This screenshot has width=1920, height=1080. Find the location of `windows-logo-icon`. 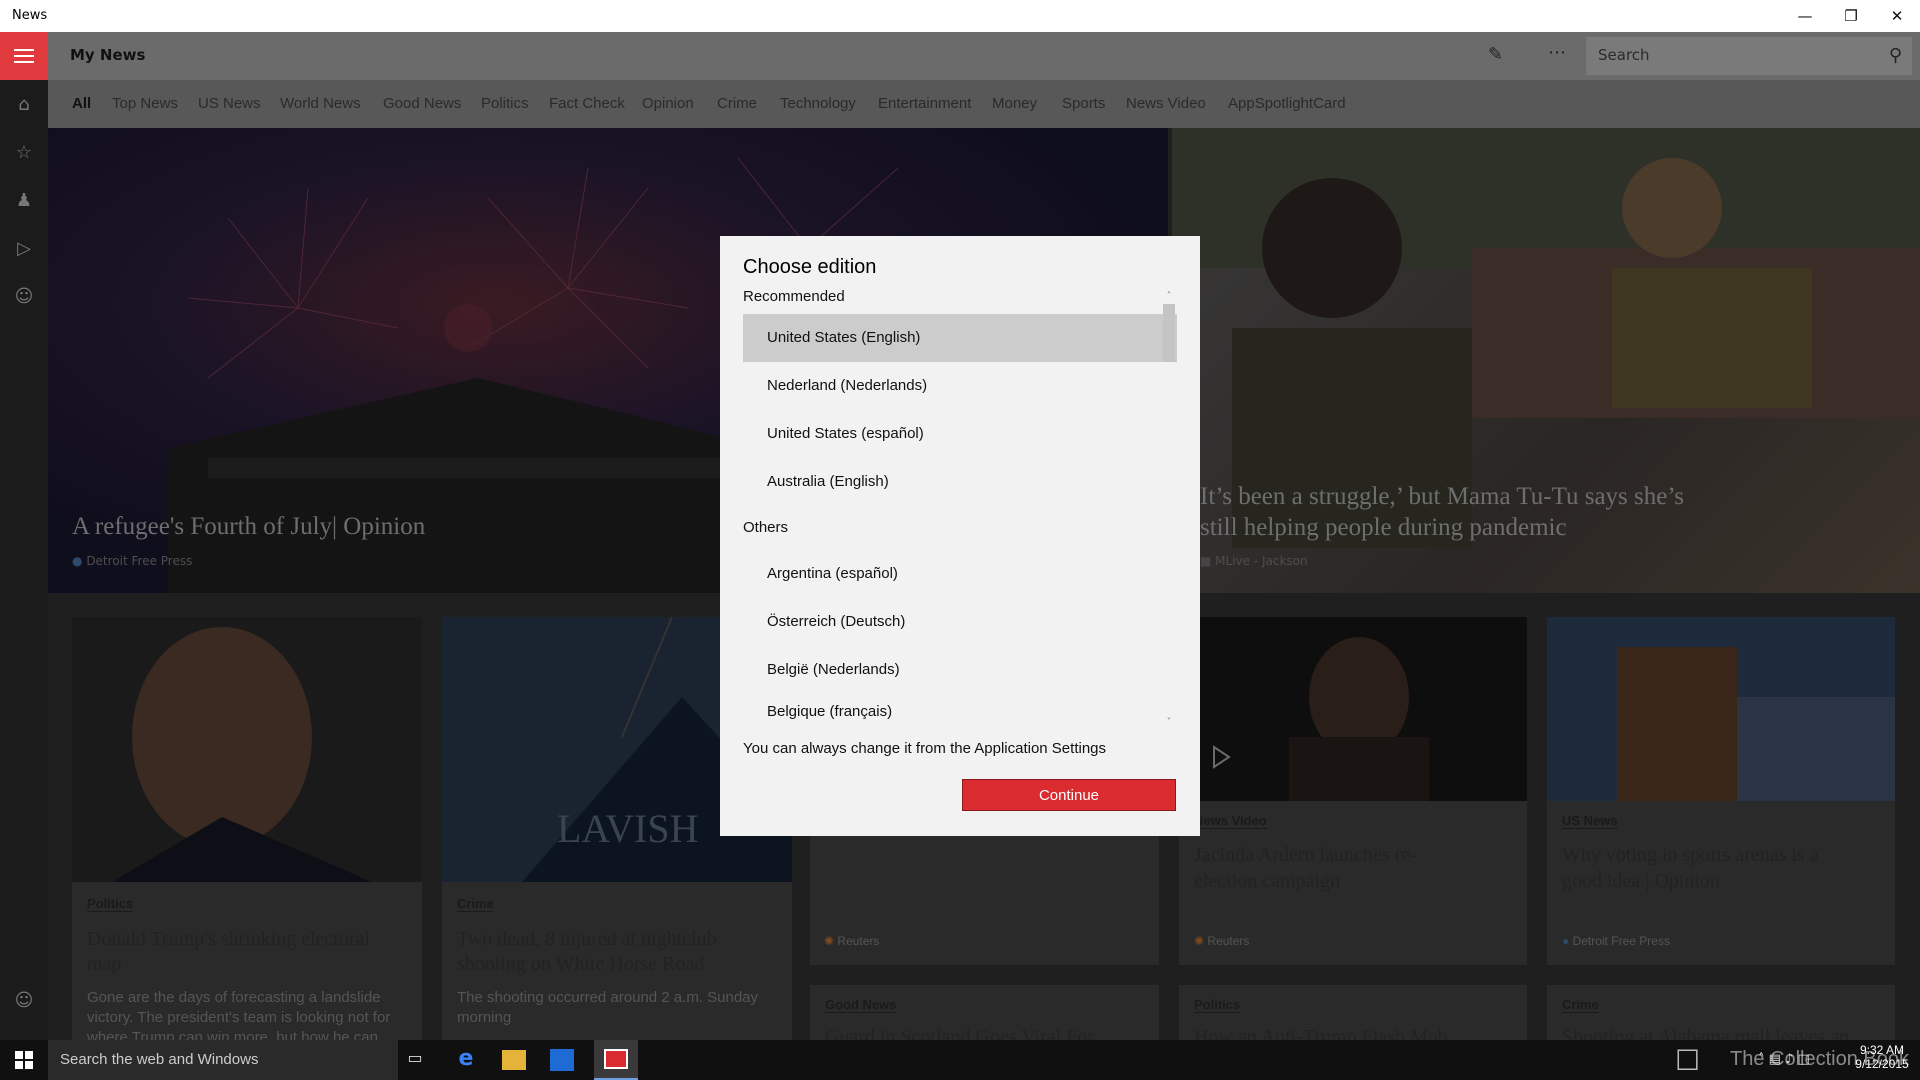

windows-logo-icon is located at coordinates (24, 1060).